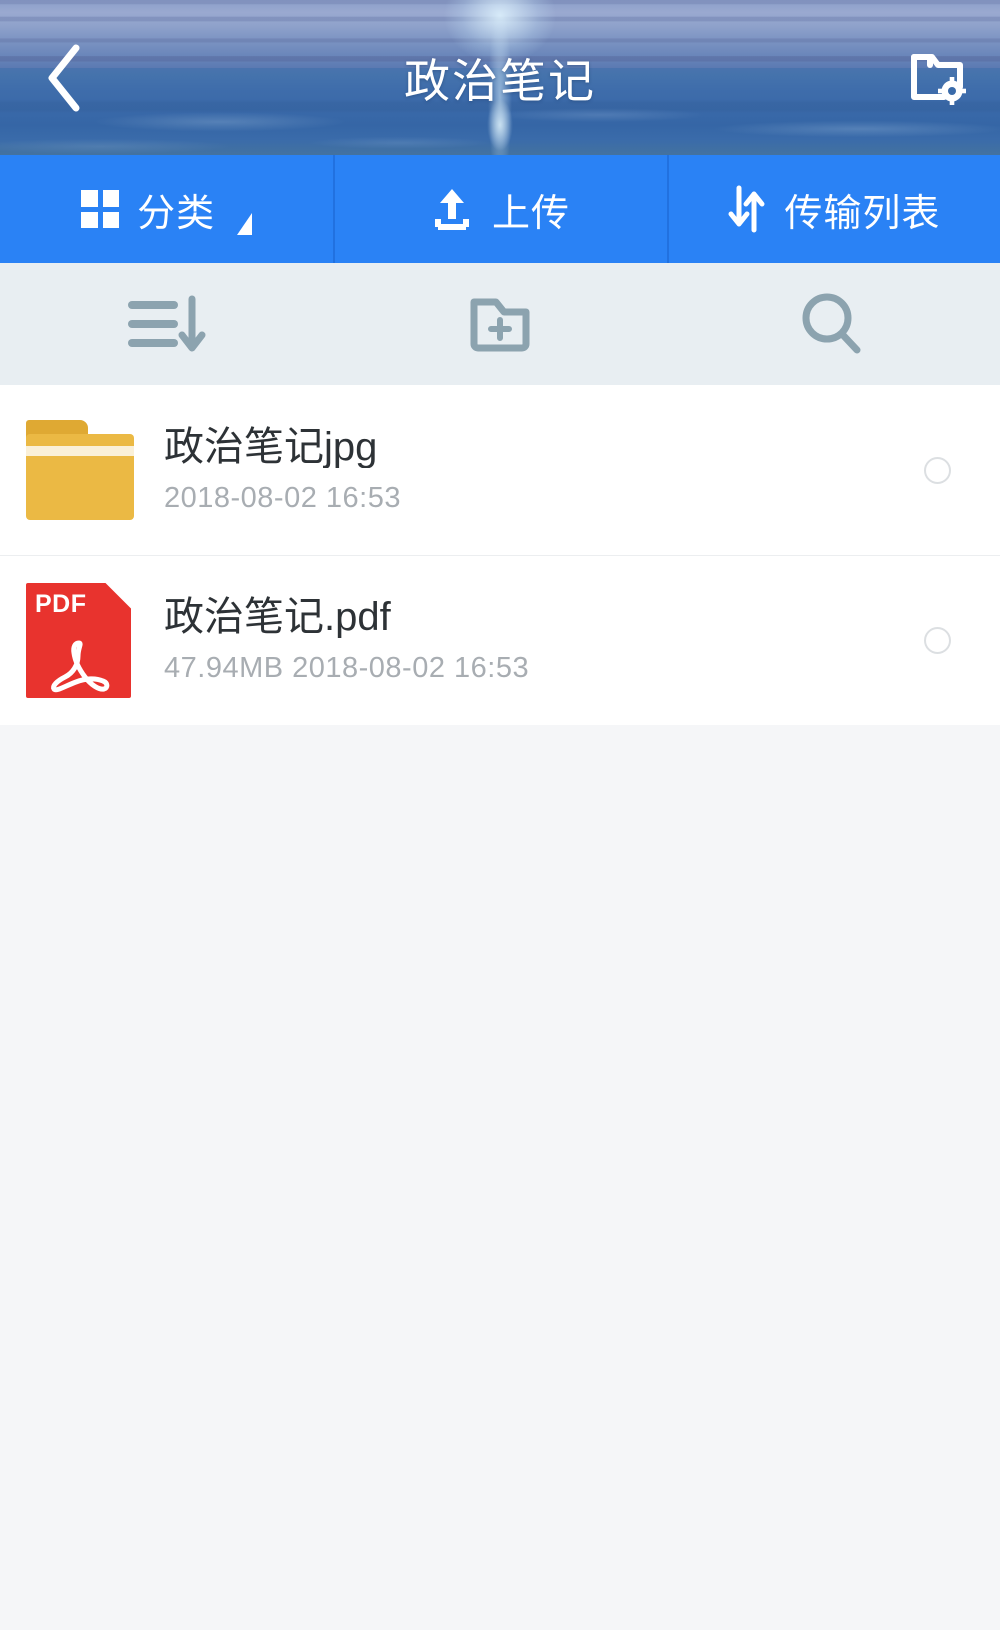 The width and height of the screenshot is (1000, 1630). What do you see at coordinates (518, 470) in the screenshot?
I see `row-text-cell: 政治笔记jpg 2018-08-02 16:53` at bounding box center [518, 470].